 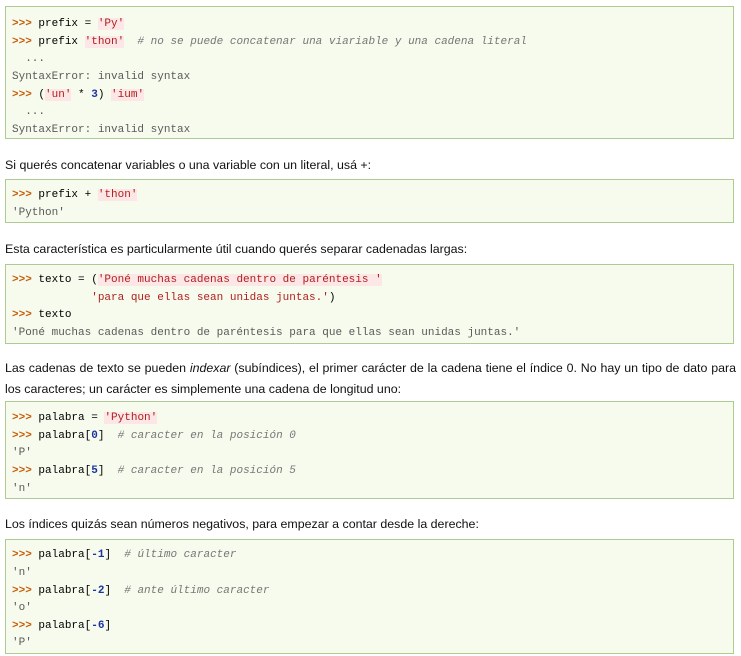 I want to click on comment: # caracter en la posición 5, so click(x=200, y=471).